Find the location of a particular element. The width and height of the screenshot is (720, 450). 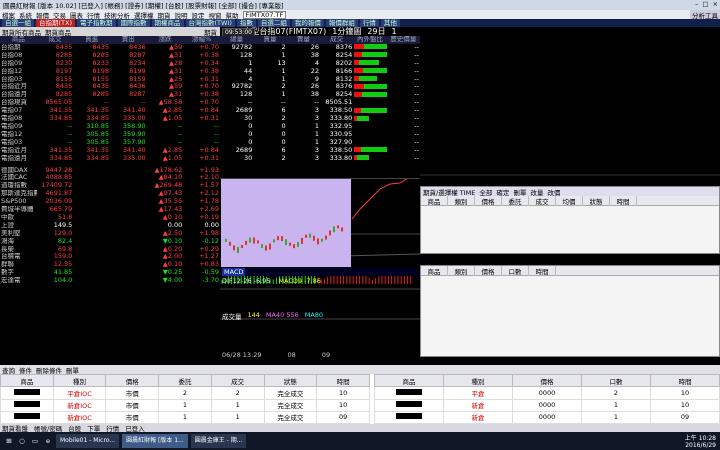

detail-cell: 6 is located at coordinates (283, 150).